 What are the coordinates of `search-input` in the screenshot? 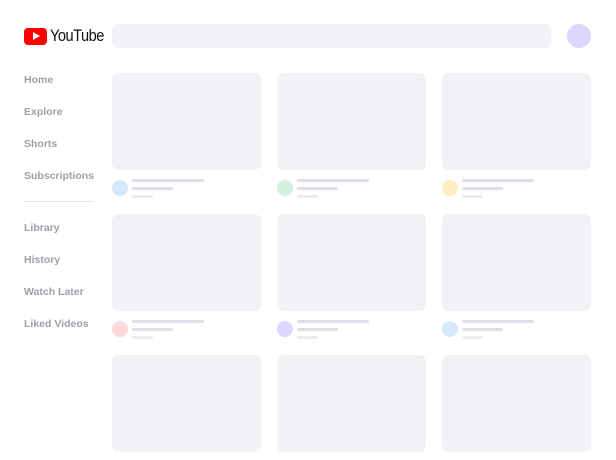 It's located at (331, 36).